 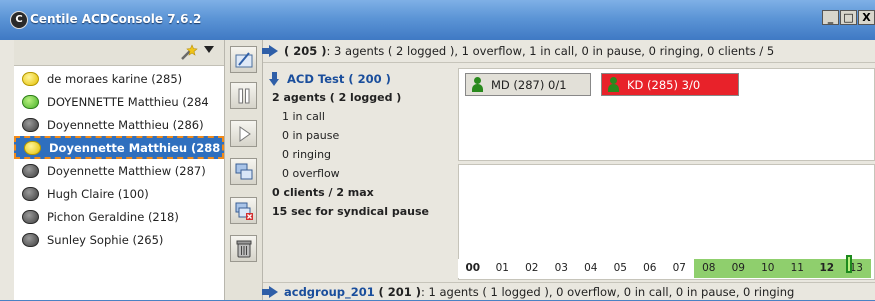 What do you see at coordinates (323, 192) in the screenshot?
I see `group-clients: 0 clients / 2 max` at bounding box center [323, 192].